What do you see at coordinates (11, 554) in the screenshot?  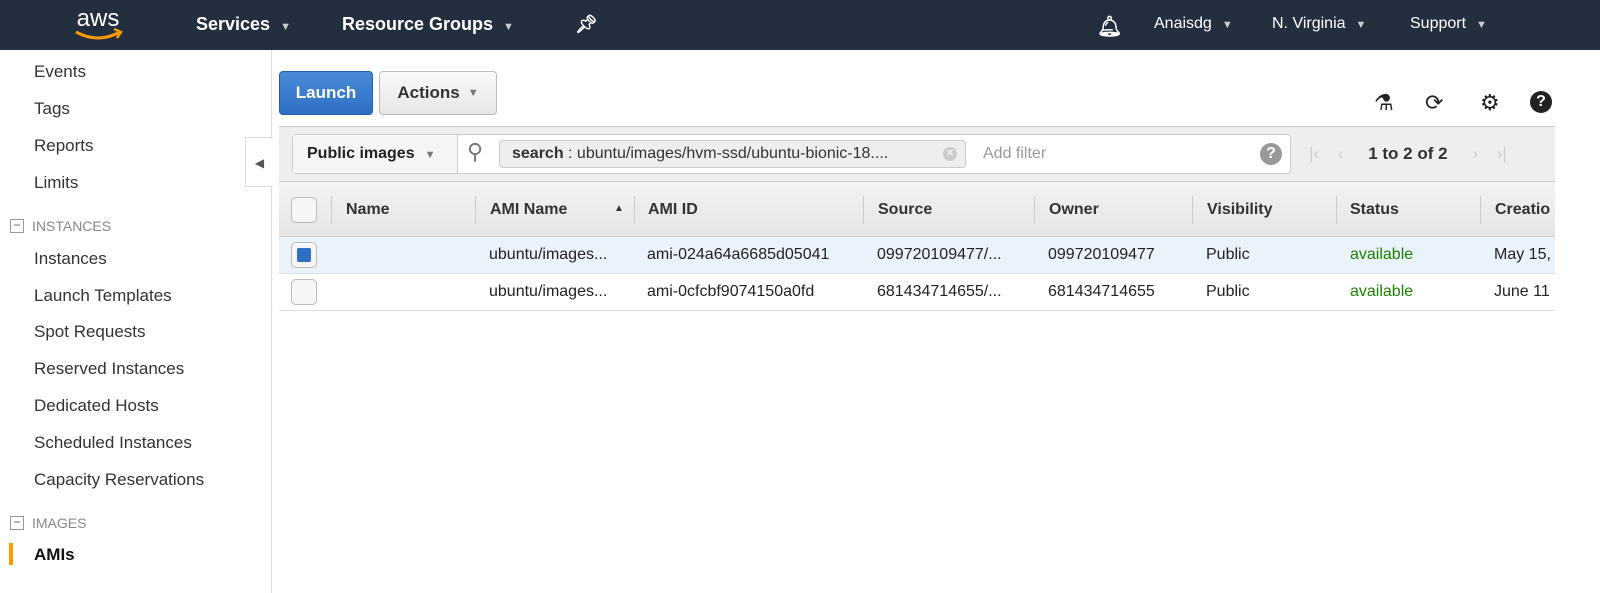 I see `active-indicator` at bounding box center [11, 554].